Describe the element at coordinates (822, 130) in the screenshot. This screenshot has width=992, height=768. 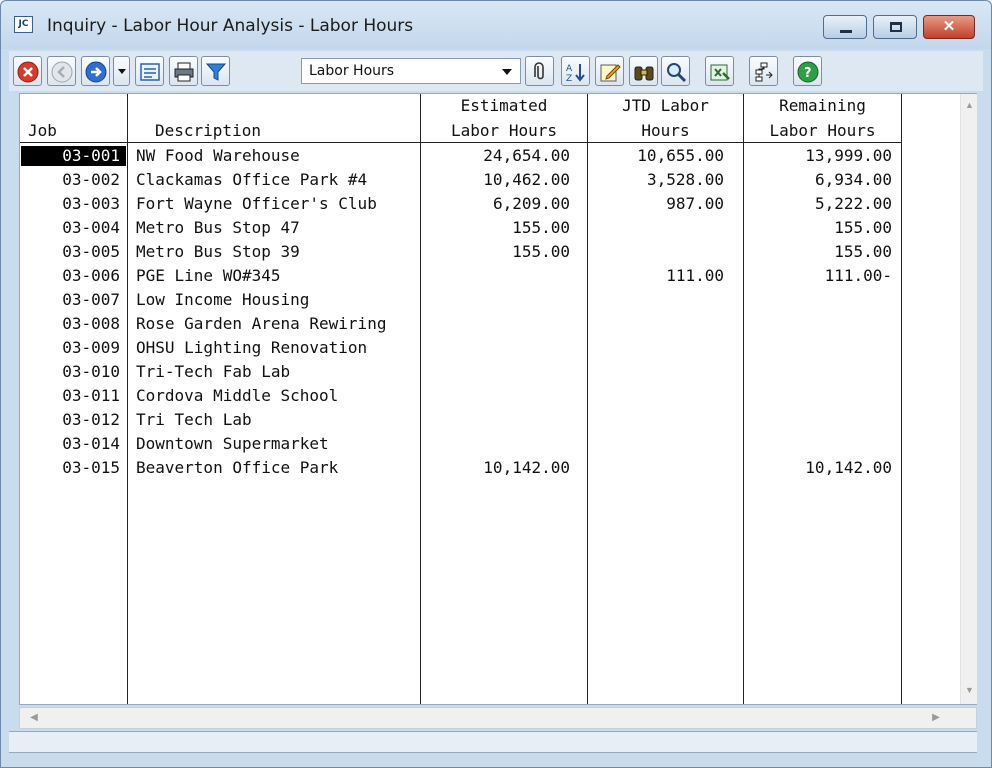
I see `column-header-remaining-line2: Labor Hours` at that location.